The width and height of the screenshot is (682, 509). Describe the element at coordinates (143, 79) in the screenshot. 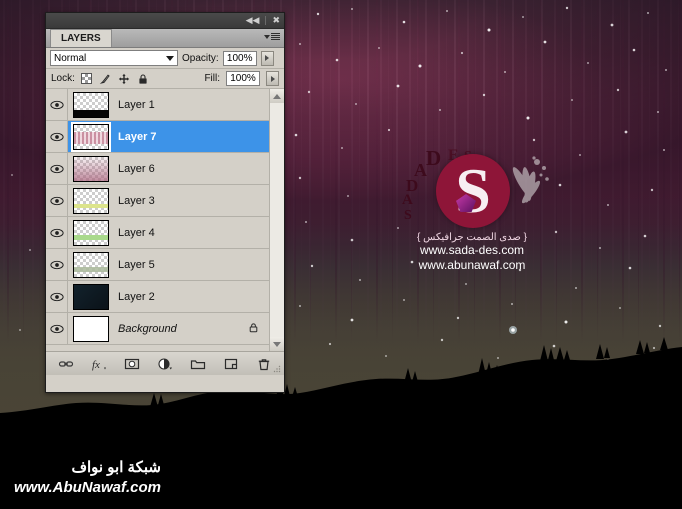

I see `lock-all-icon` at that location.